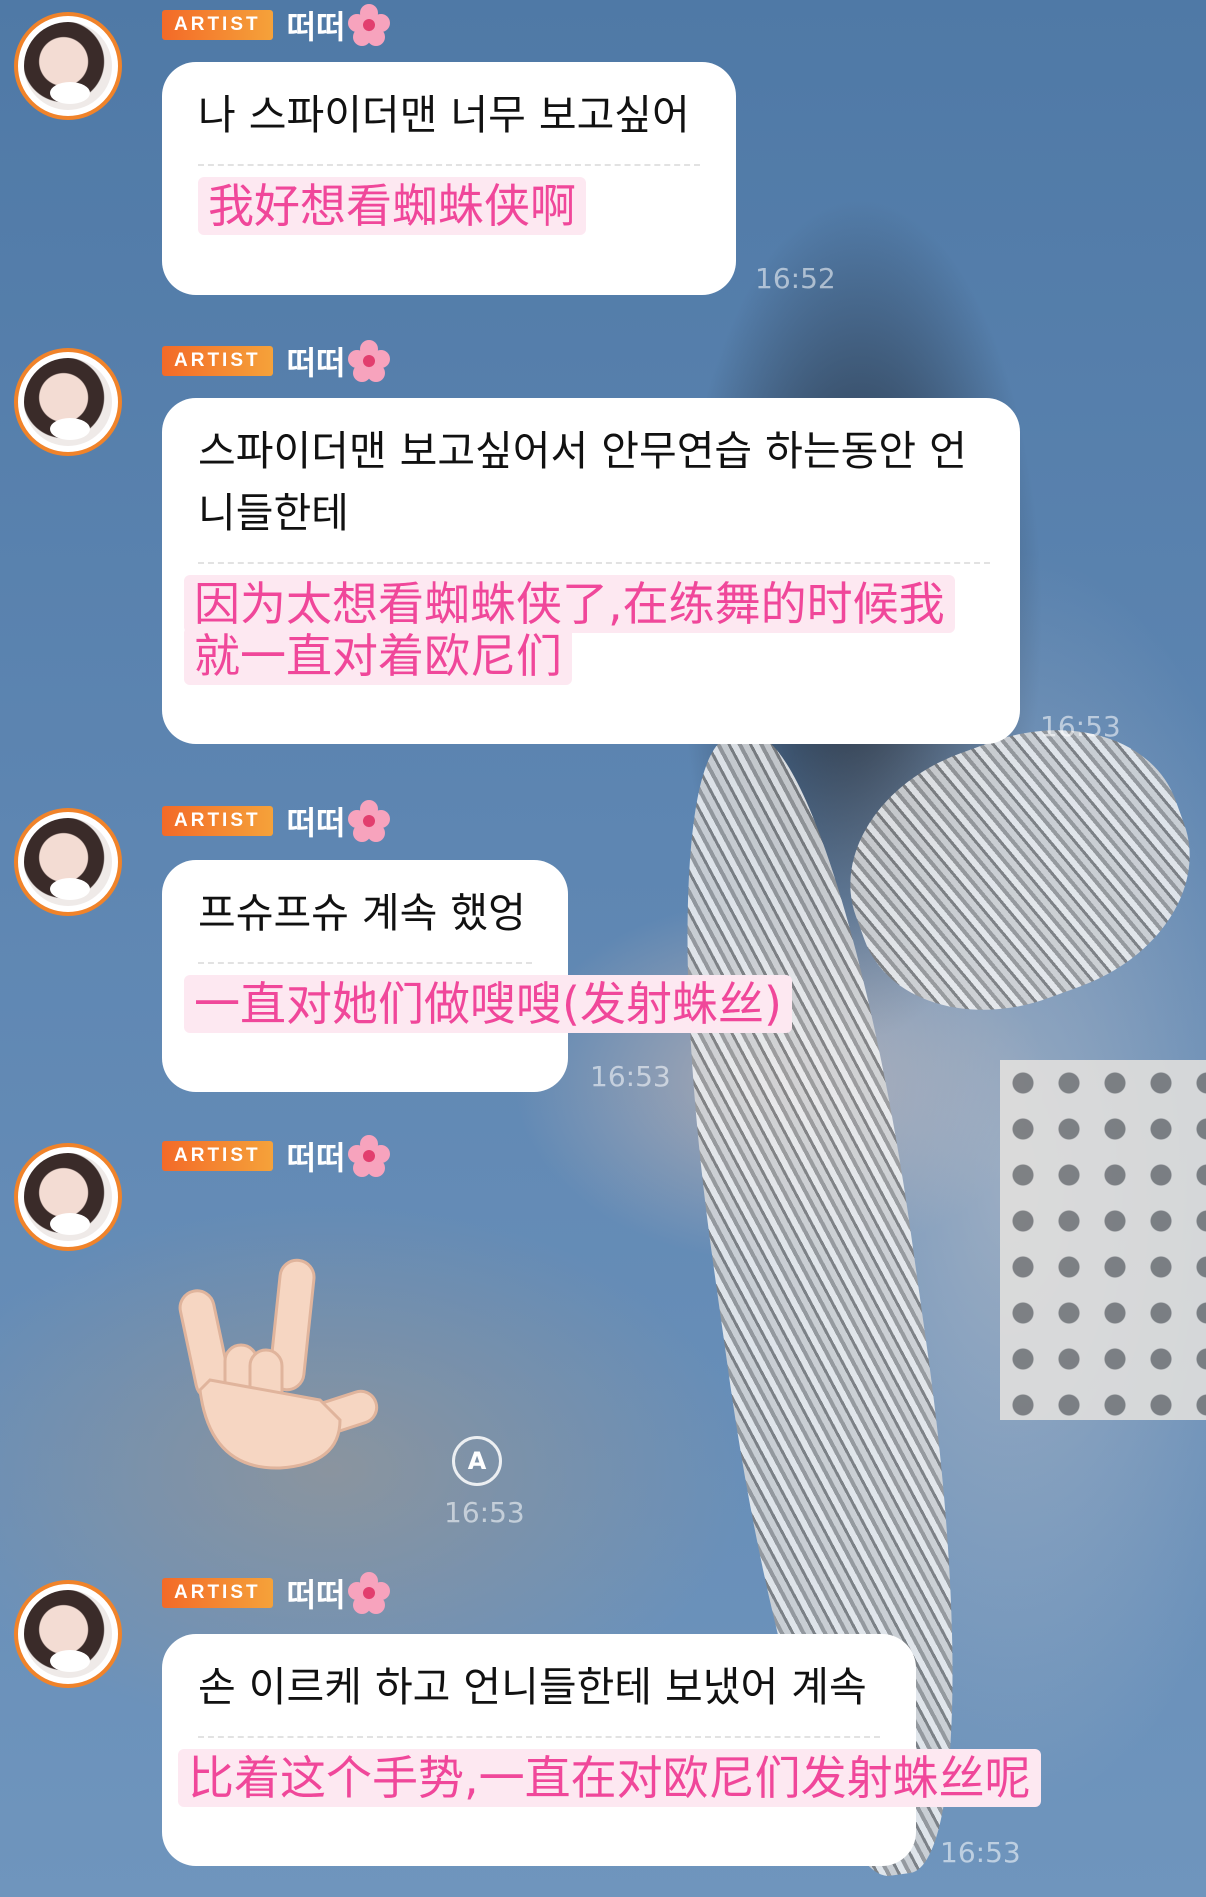 The width and height of the screenshot is (1206, 1897). What do you see at coordinates (362, 913) in the screenshot?
I see `korean-text: 프슈프슈 계속 했엉` at bounding box center [362, 913].